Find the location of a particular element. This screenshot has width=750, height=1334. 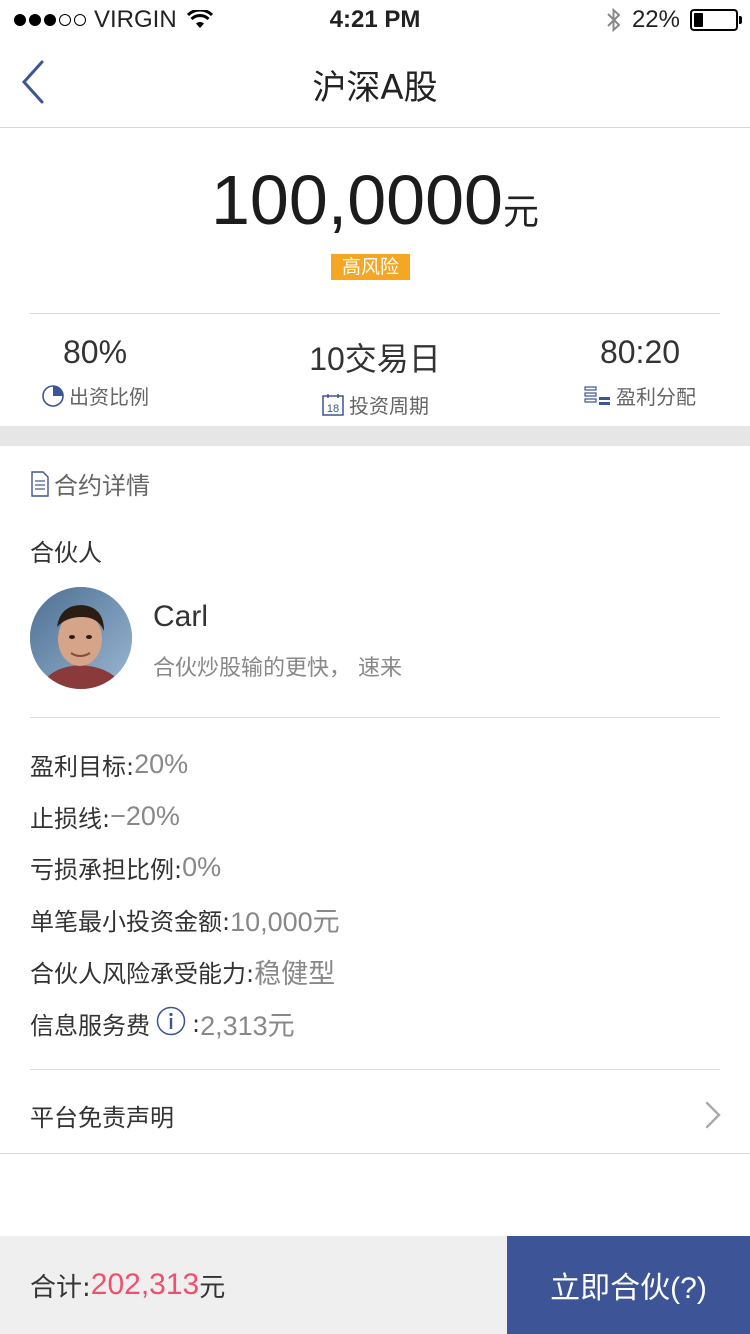

detail-profit-target: 盈利目标: 20% is located at coordinates (109, 764).